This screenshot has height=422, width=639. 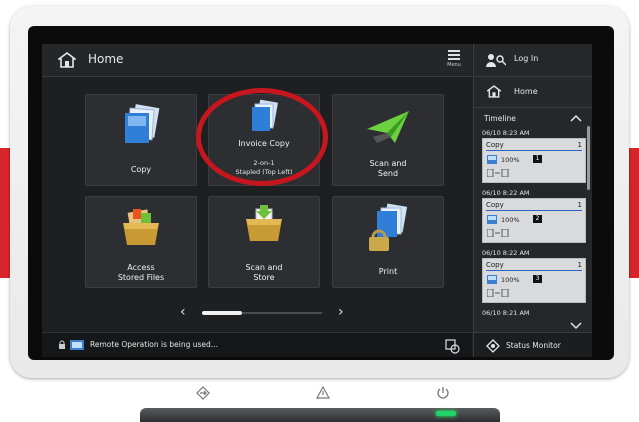 I want to click on menu-icon, so click(x=454, y=55).